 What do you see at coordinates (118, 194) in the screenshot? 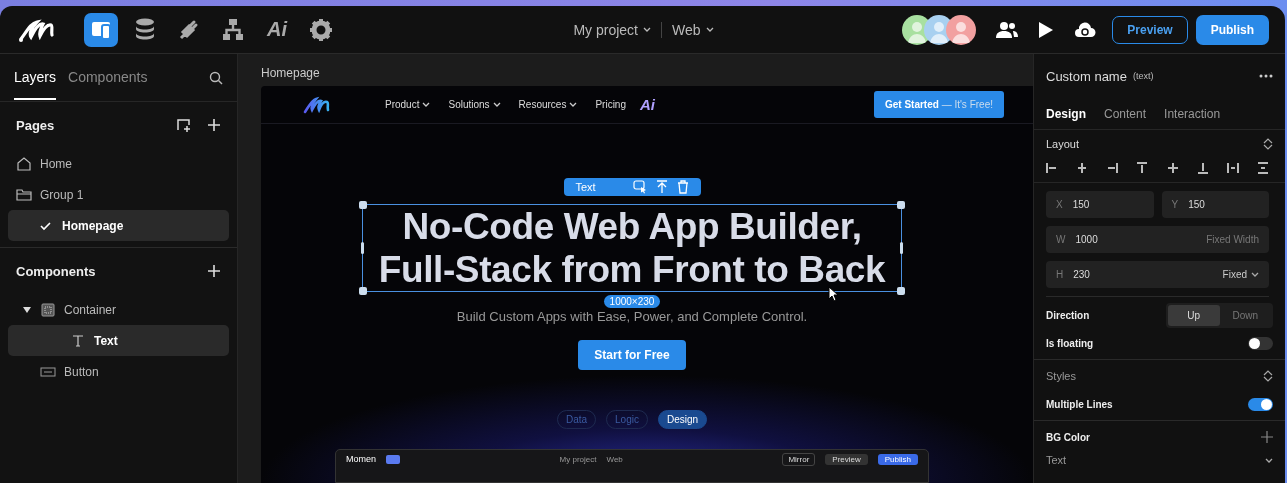
I see `page-item: Group 1` at bounding box center [118, 194].